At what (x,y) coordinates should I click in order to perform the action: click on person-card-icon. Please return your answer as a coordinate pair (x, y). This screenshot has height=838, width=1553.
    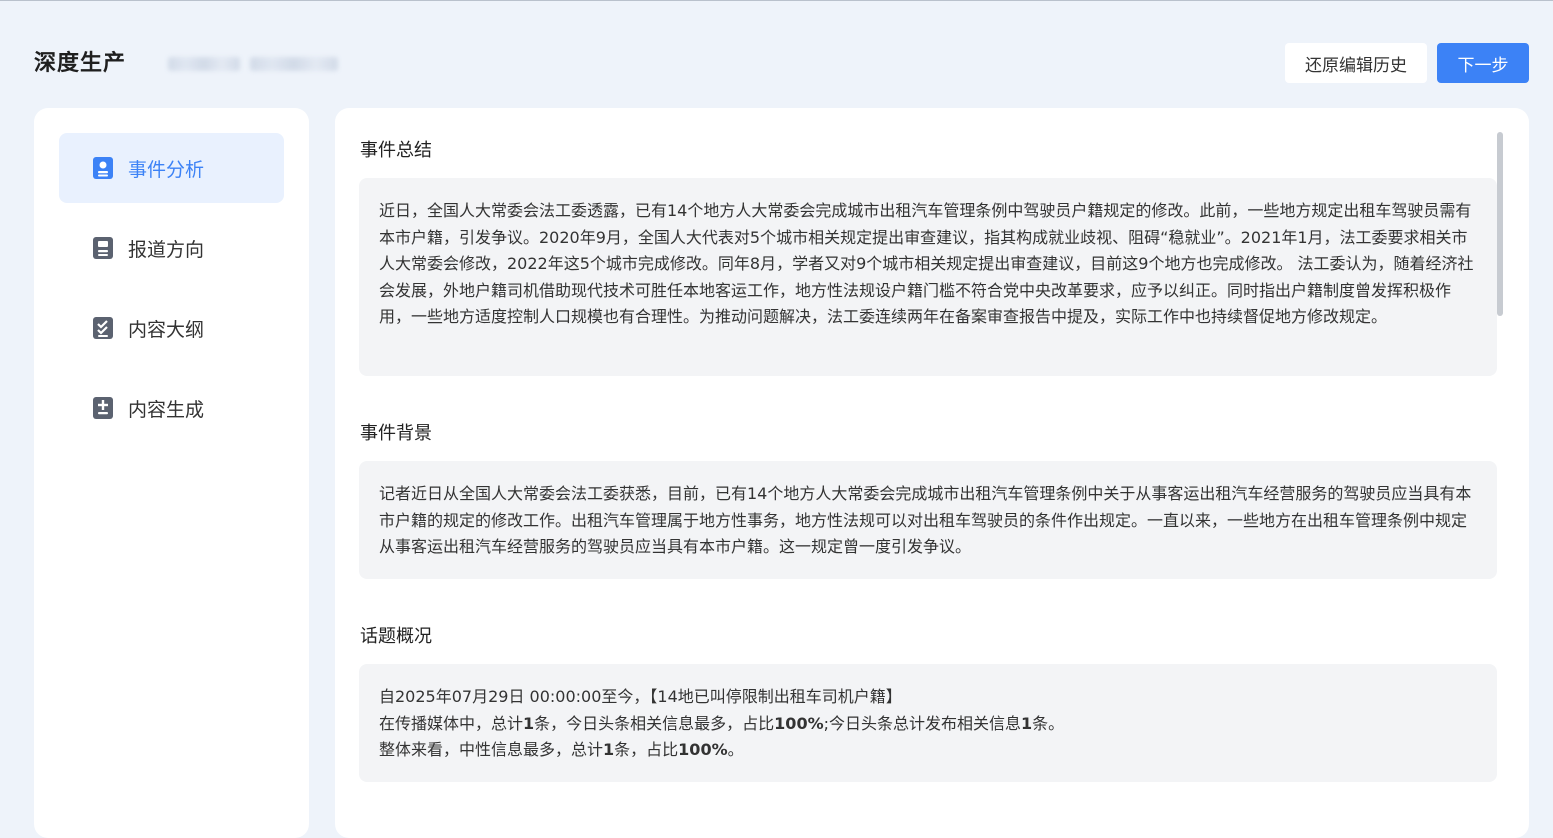
    Looking at the image, I should click on (103, 168).